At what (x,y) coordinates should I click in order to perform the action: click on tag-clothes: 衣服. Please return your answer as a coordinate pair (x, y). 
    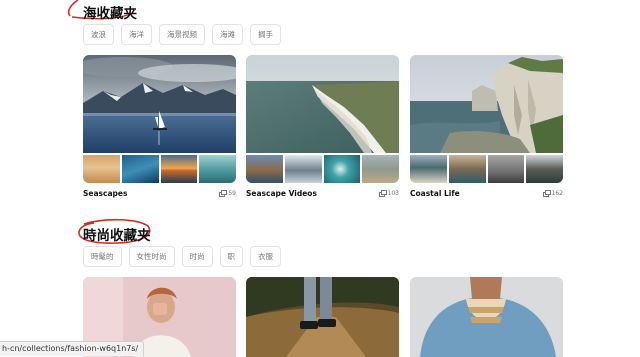
    Looking at the image, I should click on (265, 256).